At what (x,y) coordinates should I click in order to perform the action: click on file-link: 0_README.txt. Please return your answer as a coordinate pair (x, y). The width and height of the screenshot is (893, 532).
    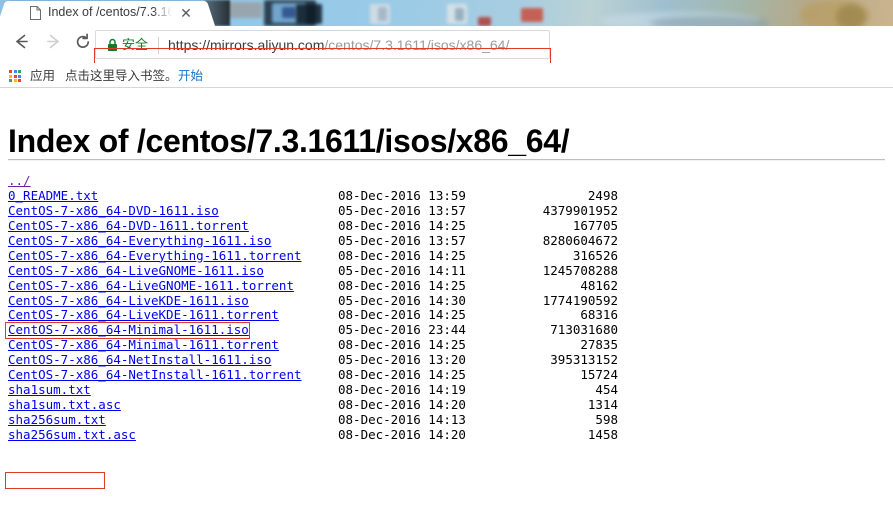
    Looking at the image, I should click on (53, 195).